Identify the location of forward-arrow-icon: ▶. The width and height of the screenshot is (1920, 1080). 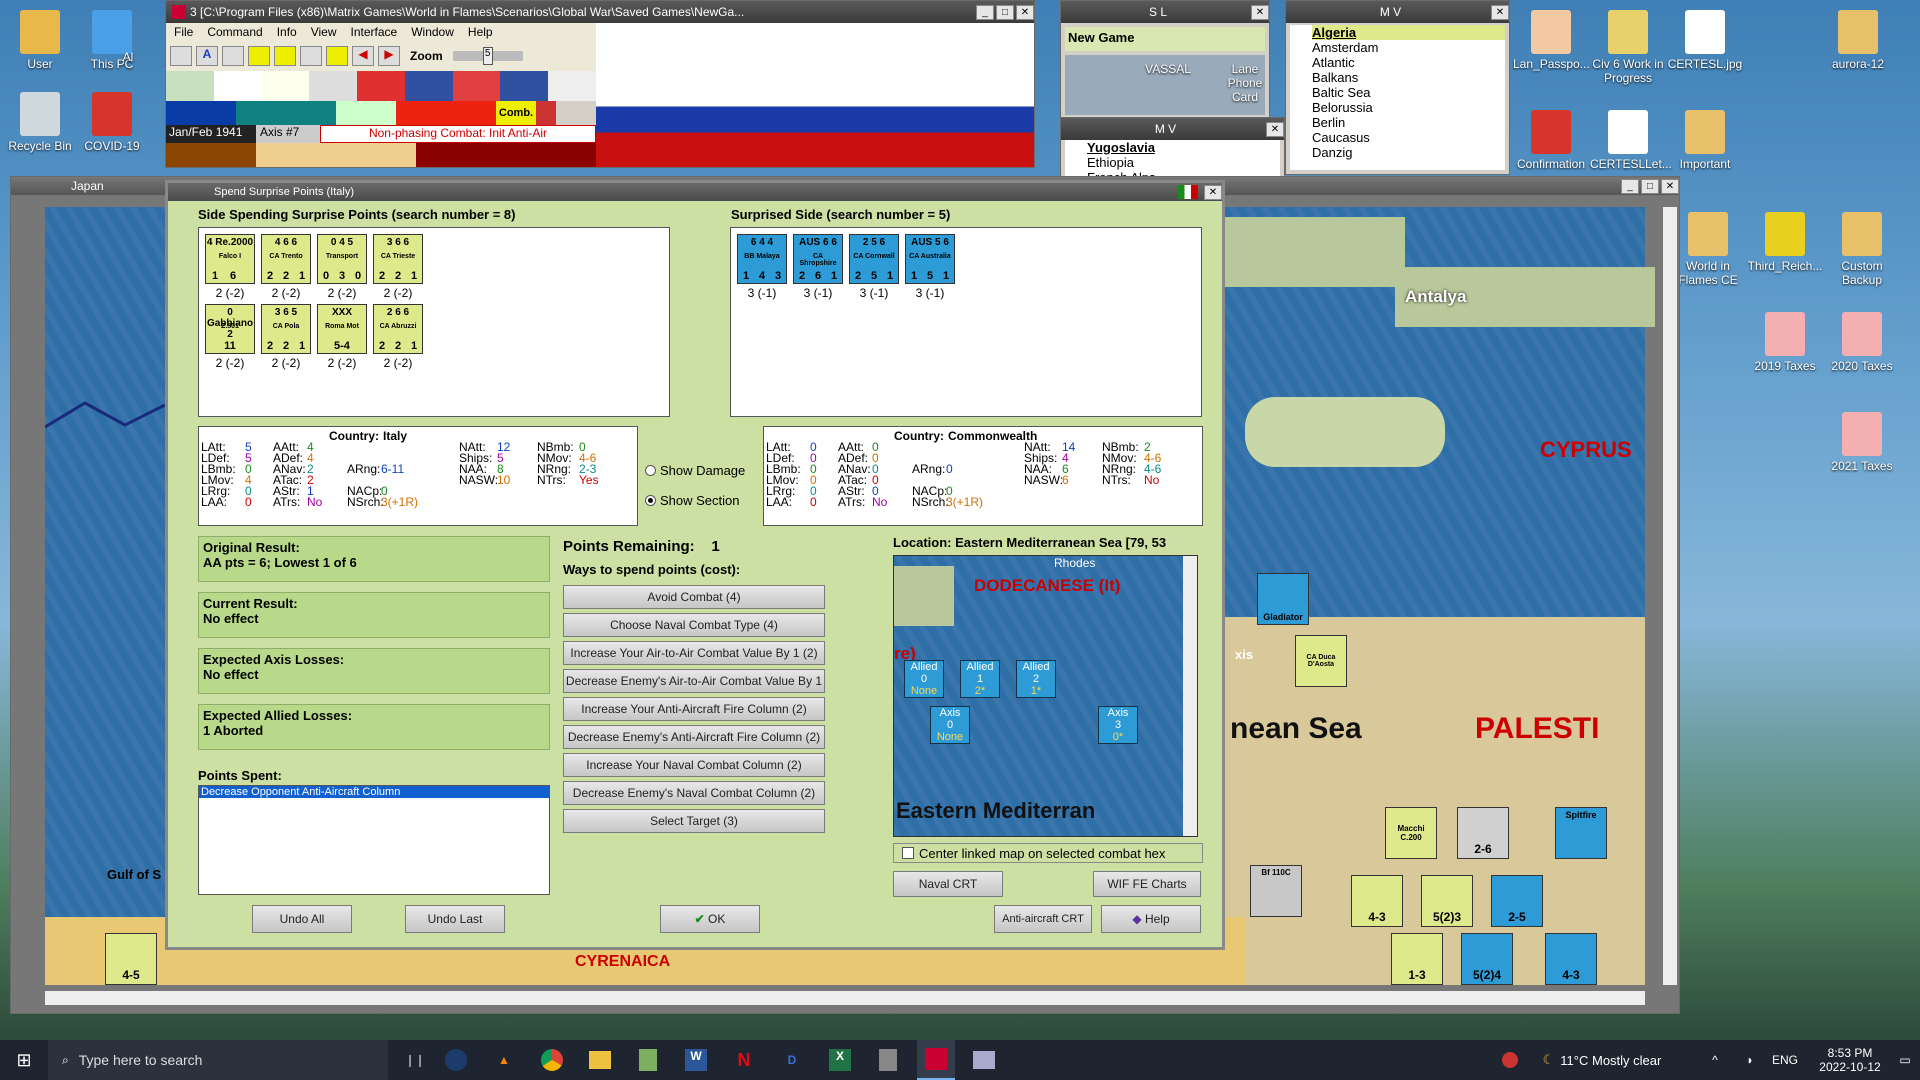
(389, 56).